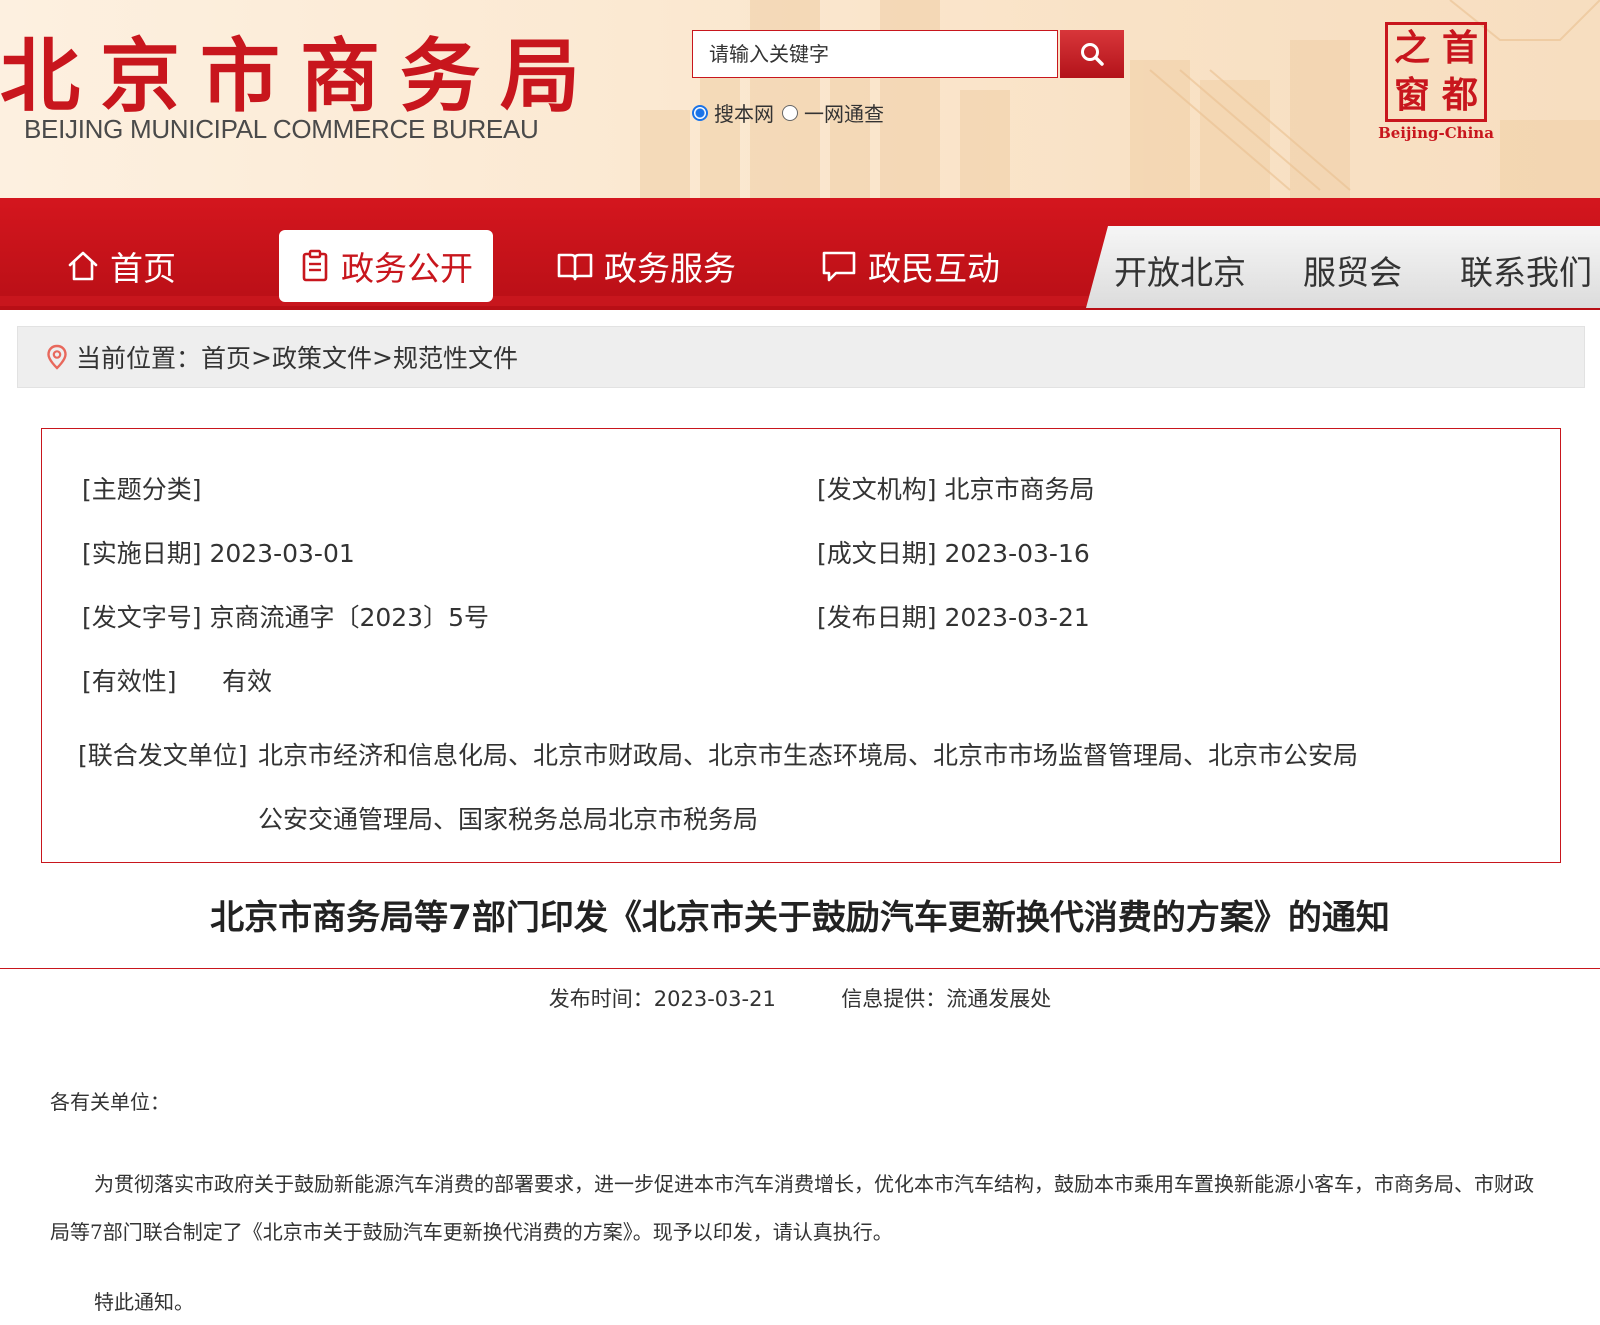 This screenshot has width=1600, height=1325. I want to click on radio-search-all-label: 一网通查, so click(844, 112).